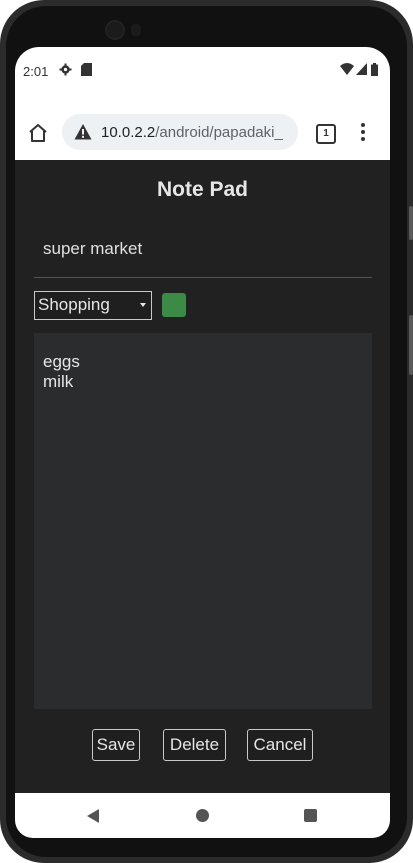  Describe the element at coordinates (374, 69) in the screenshot. I see `battery-icon` at that location.